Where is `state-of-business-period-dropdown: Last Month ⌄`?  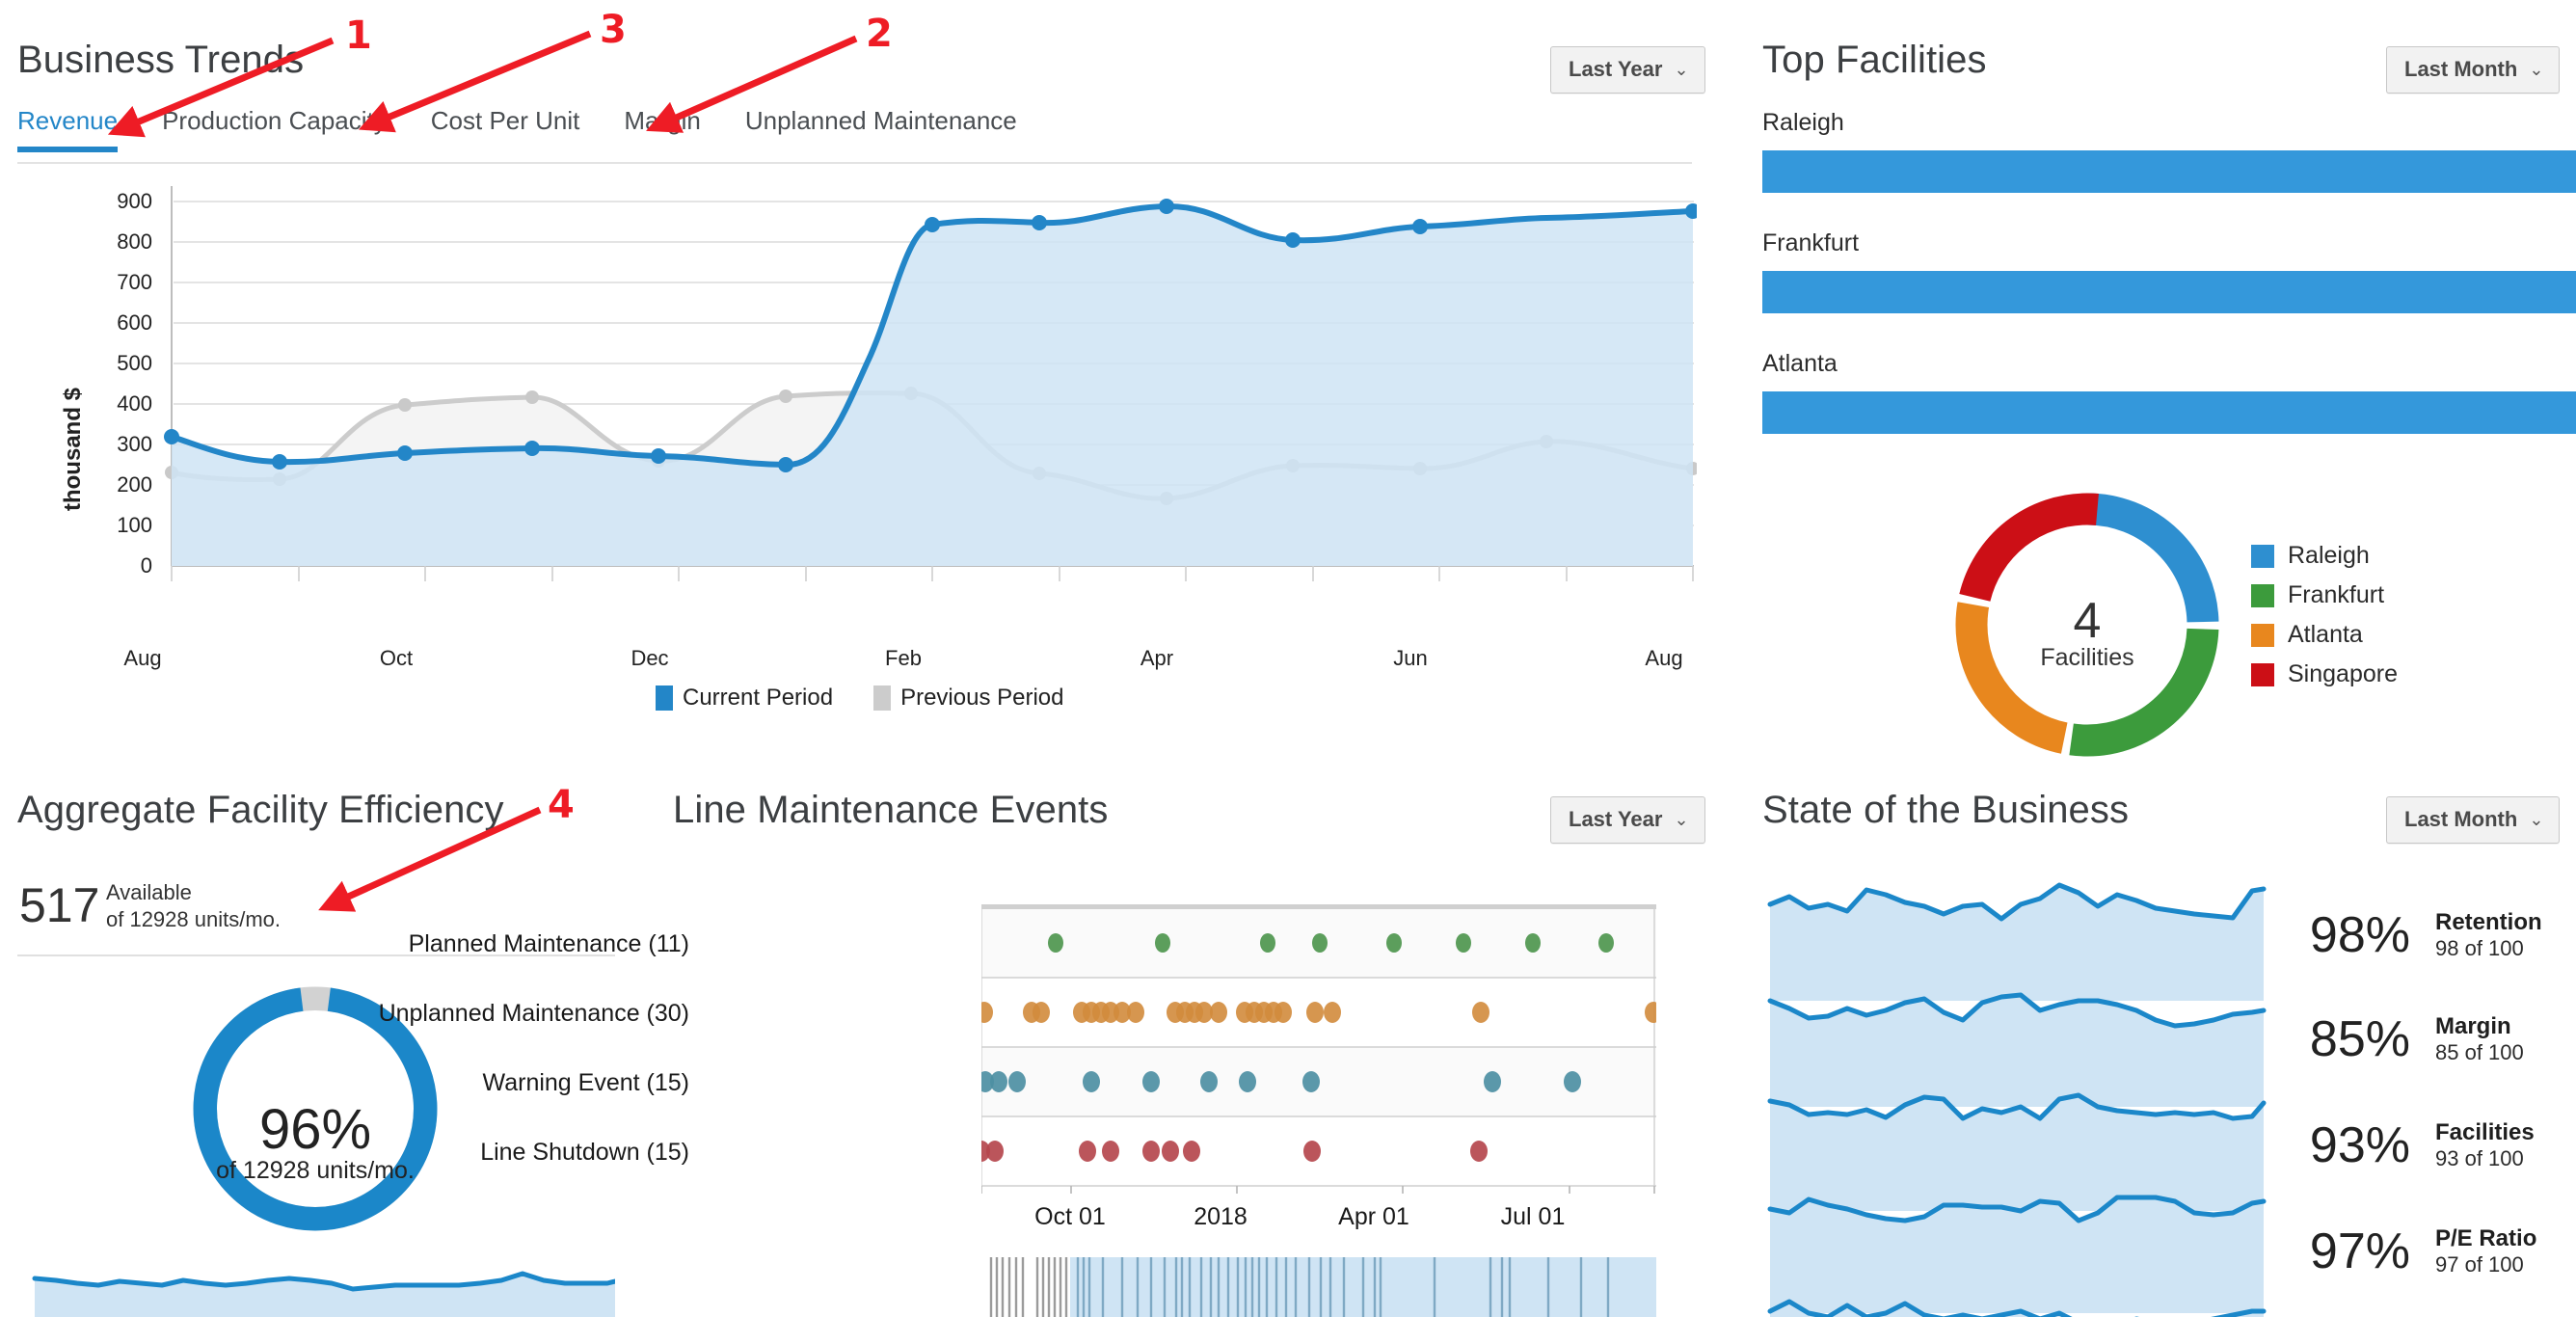
state-of-business-period-dropdown: Last Month ⌄ is located at coordinates (2473, 820).